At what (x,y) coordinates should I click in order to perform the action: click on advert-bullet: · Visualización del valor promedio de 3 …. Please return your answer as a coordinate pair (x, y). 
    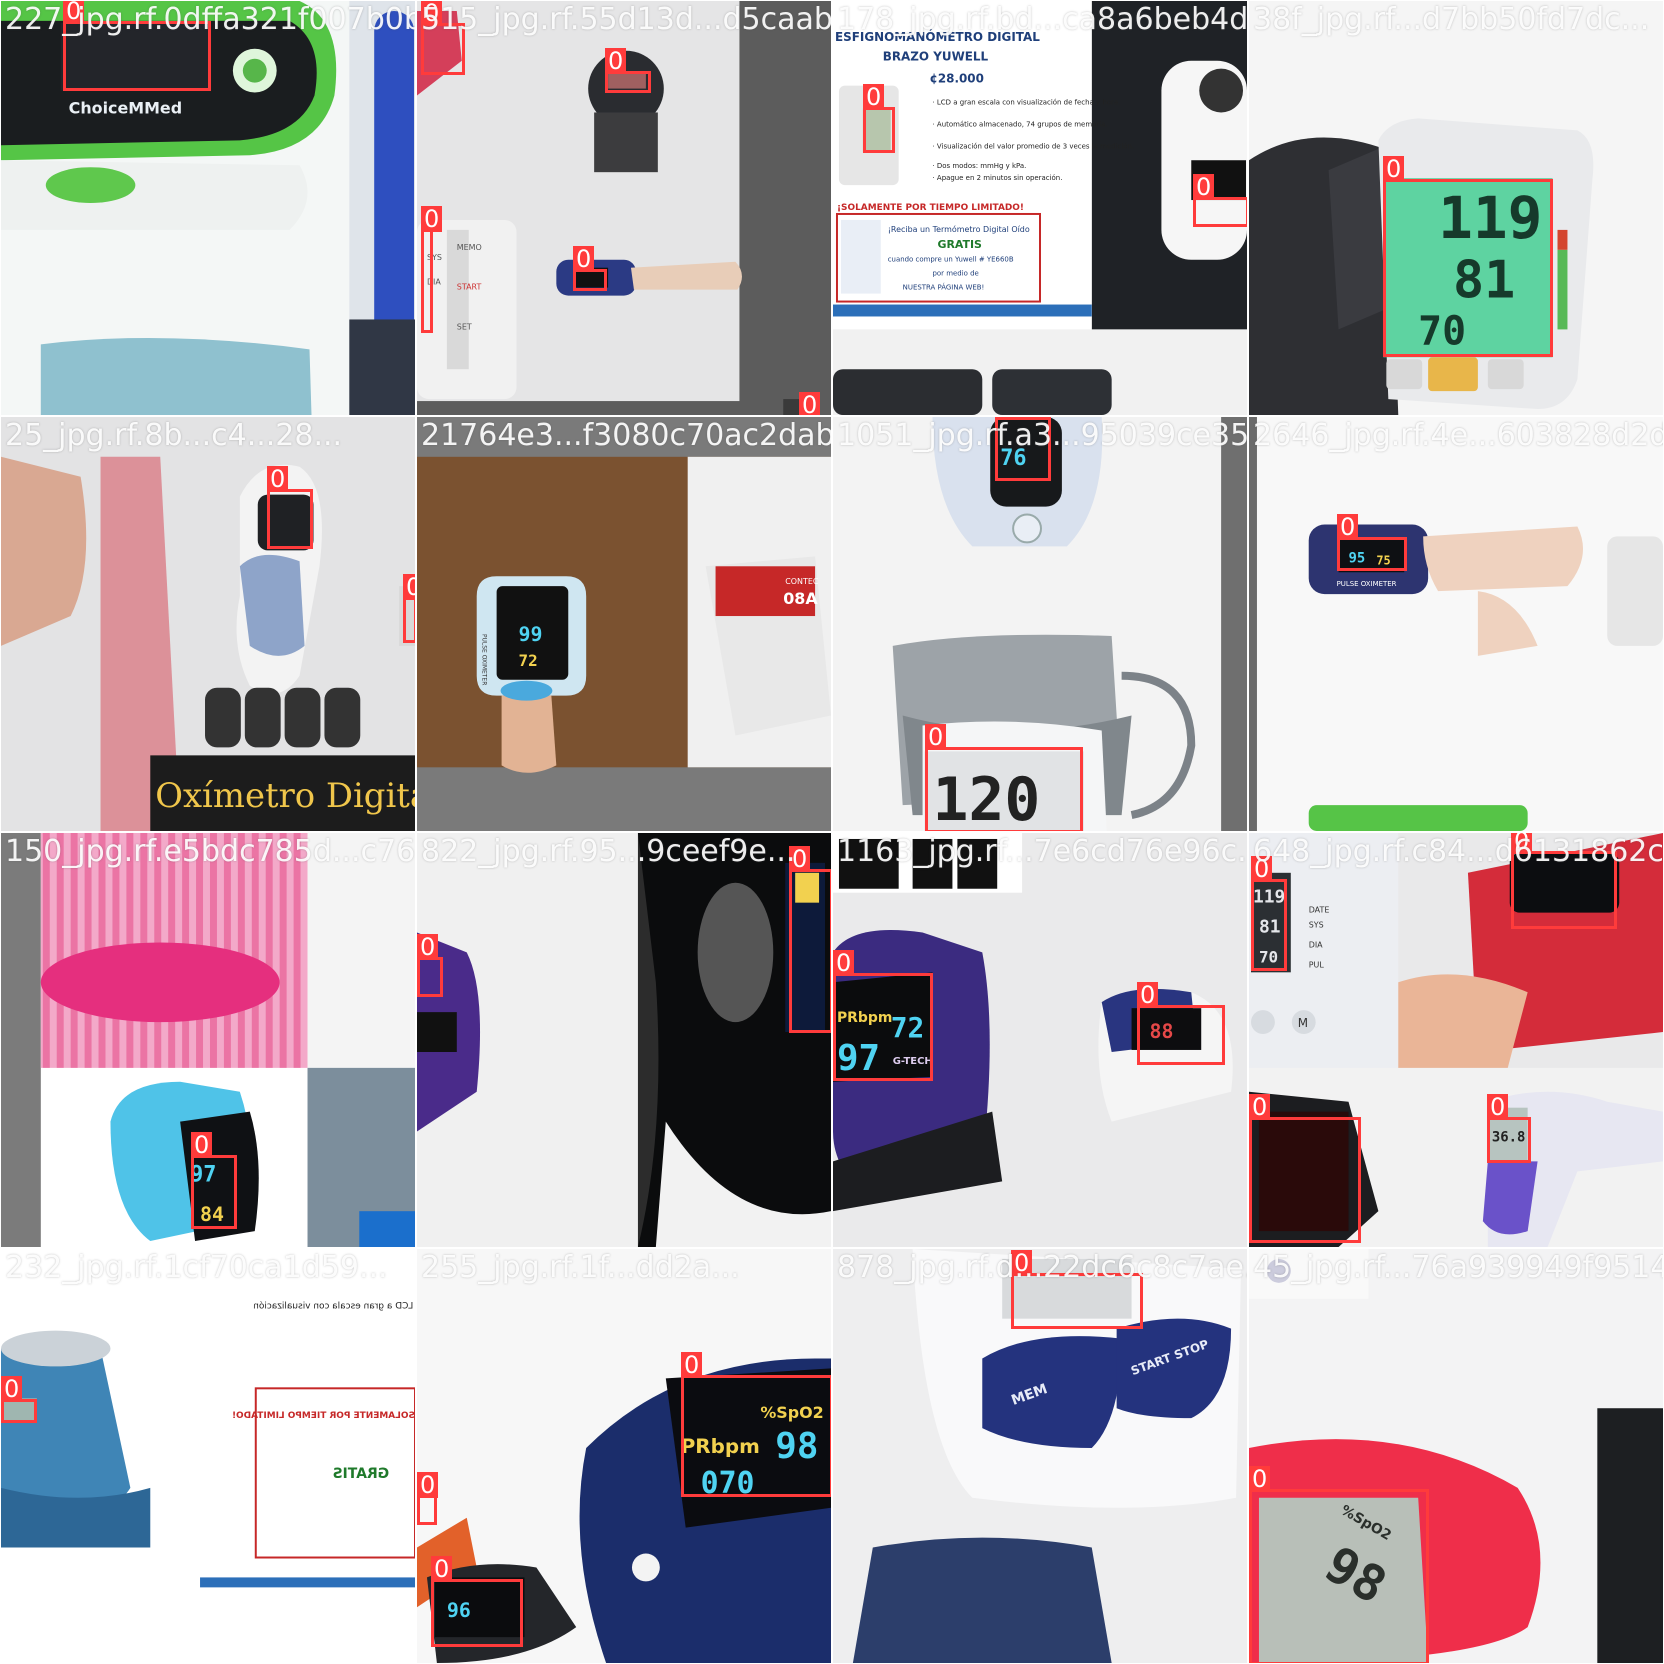
    Looking at the image, I should click on (1034, 146).